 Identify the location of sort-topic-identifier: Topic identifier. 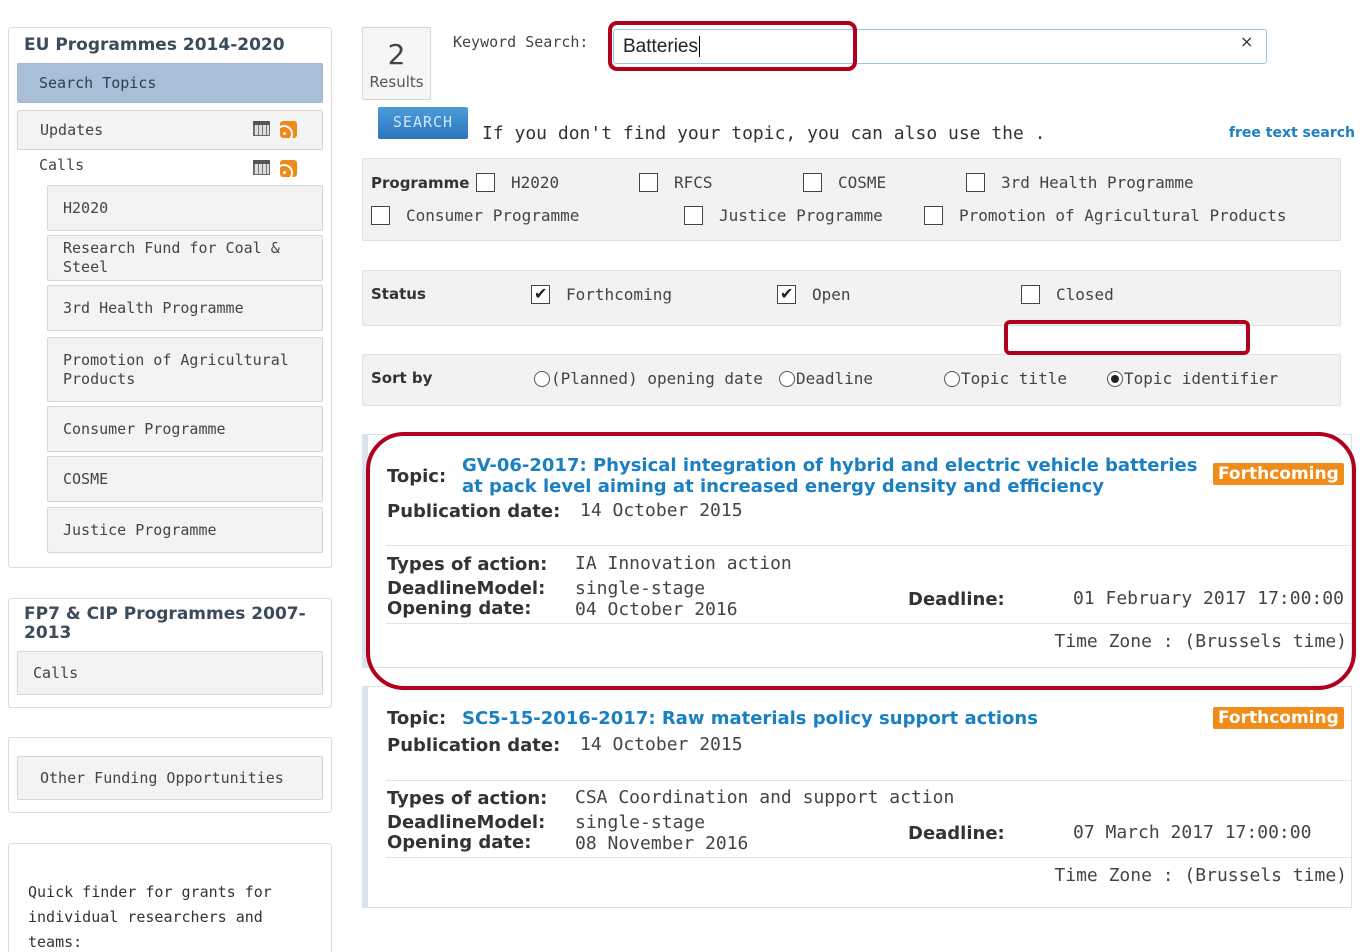
(1192, 378).